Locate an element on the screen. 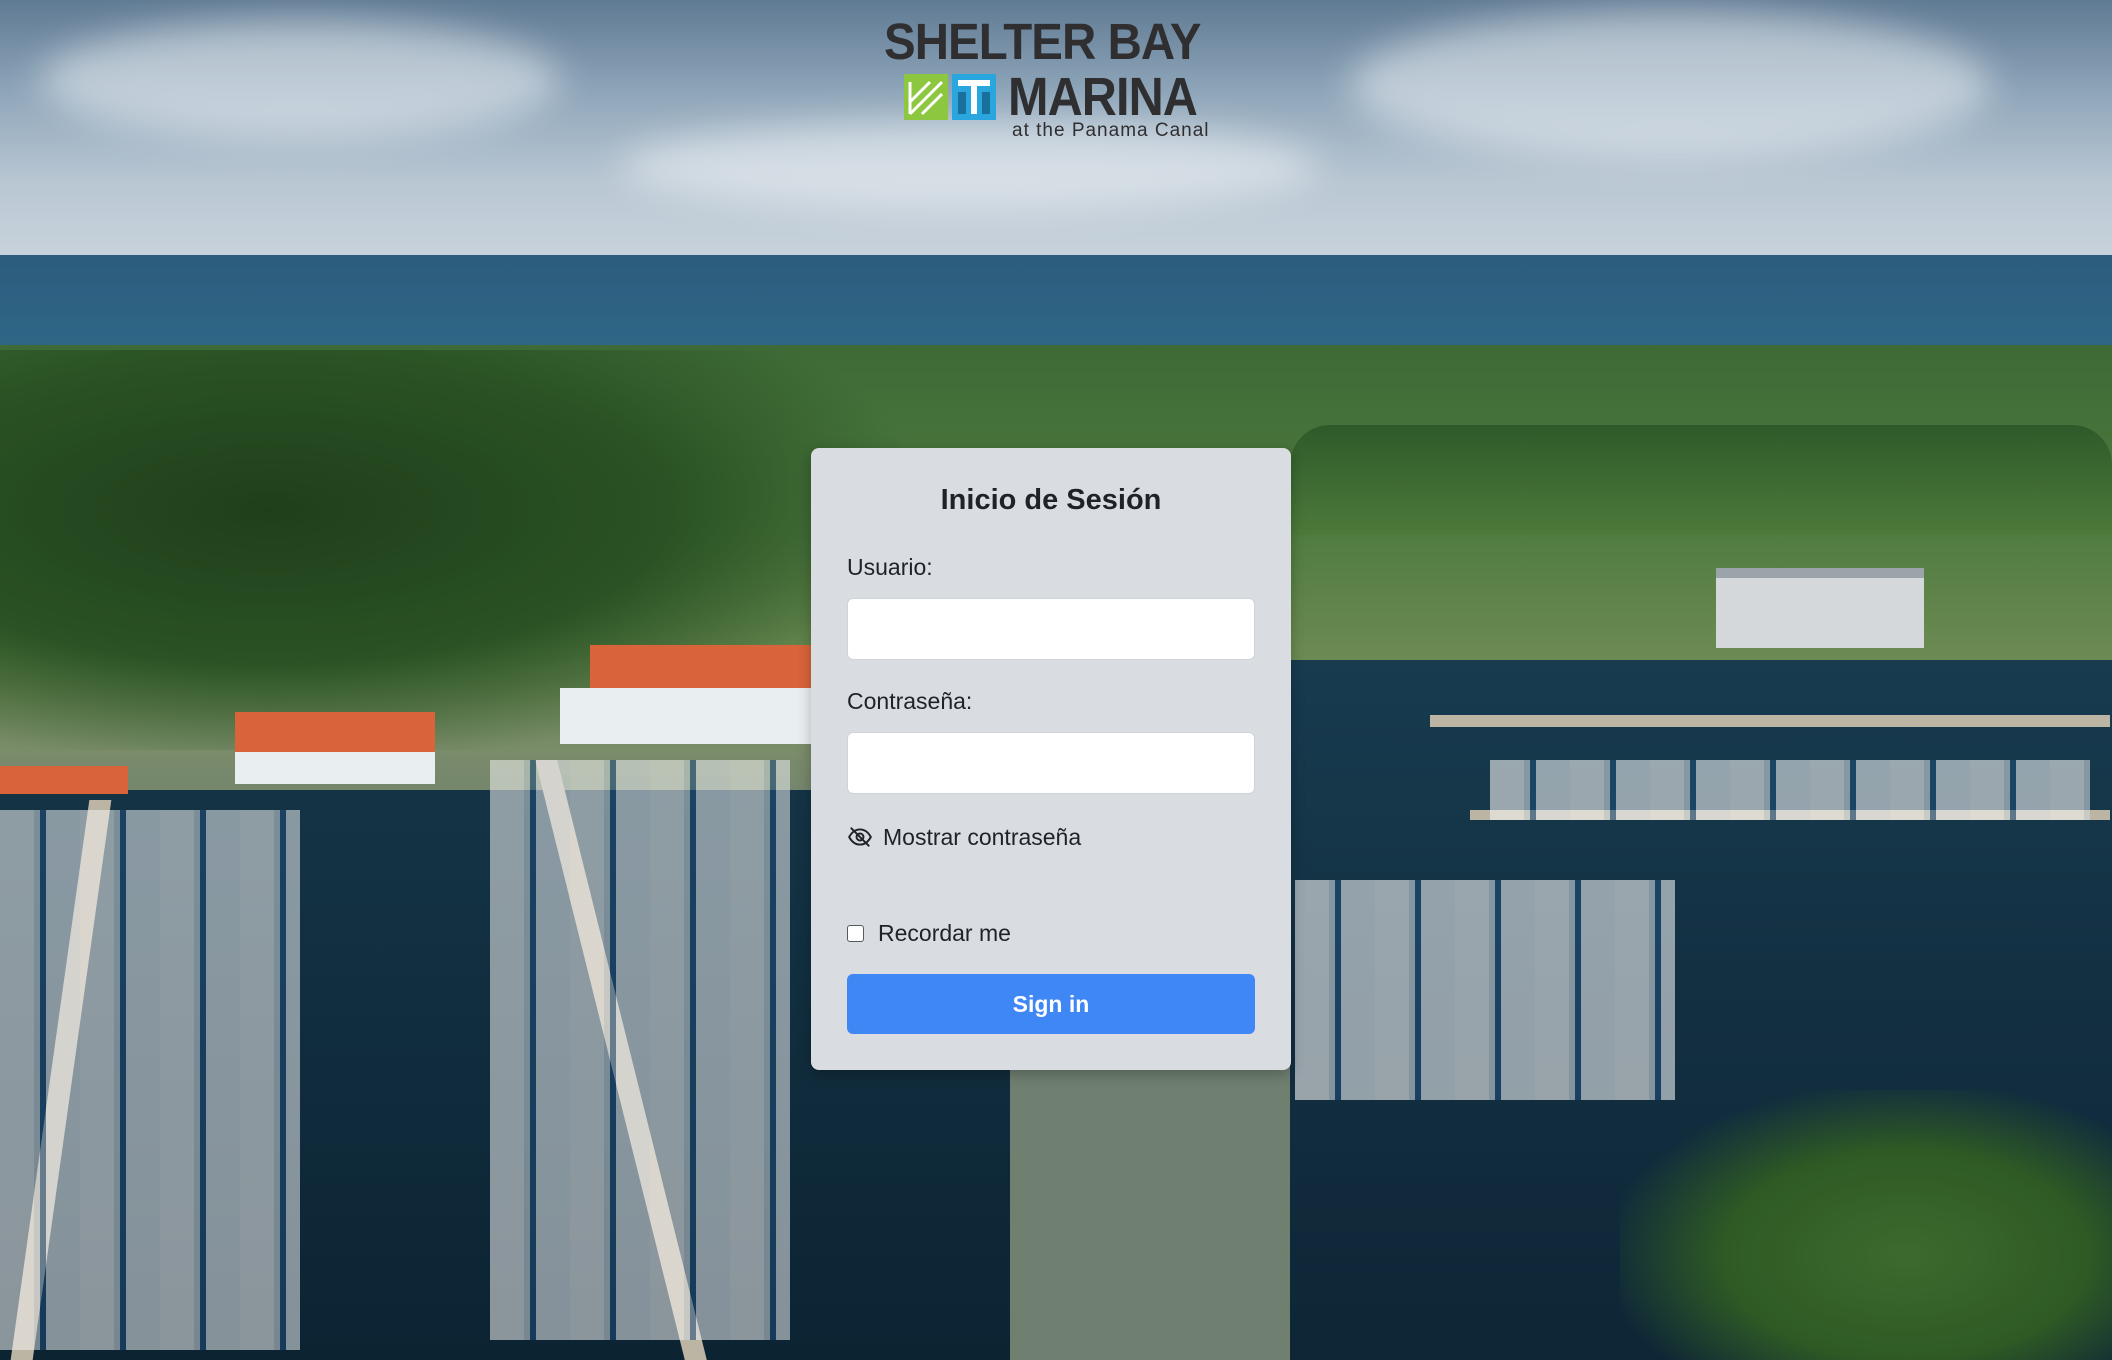 Image resolution: width=2112 pixels, height=1360 pixels. shelter-bay-marina-logo: SHELTER BAY MARINA at the Panama Canal is located at coordinates (1052, 78).